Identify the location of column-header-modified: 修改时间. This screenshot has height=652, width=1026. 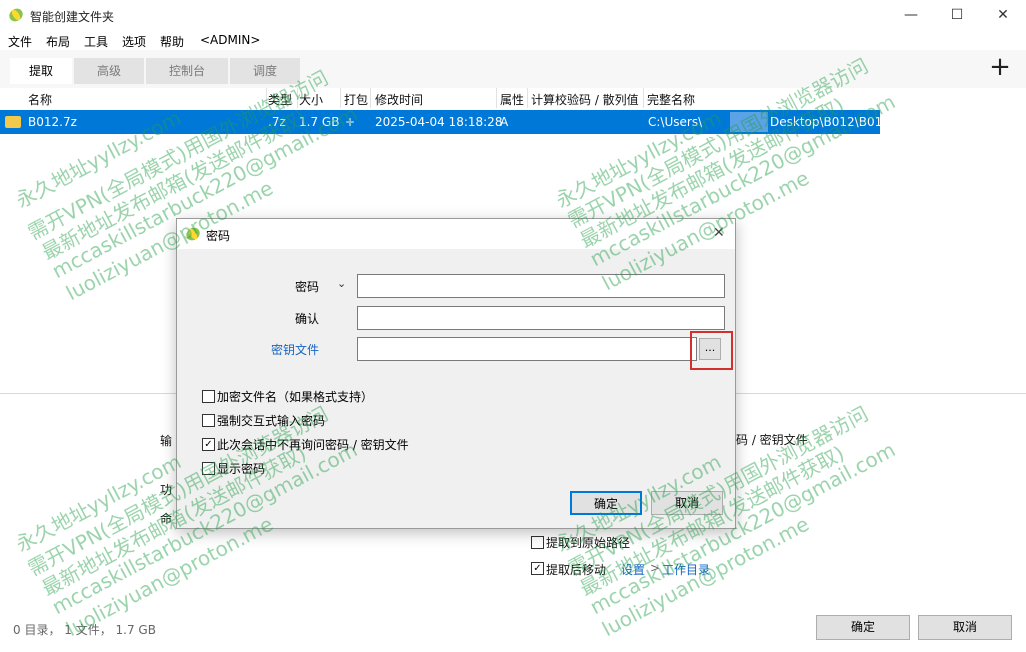
(399, 99).